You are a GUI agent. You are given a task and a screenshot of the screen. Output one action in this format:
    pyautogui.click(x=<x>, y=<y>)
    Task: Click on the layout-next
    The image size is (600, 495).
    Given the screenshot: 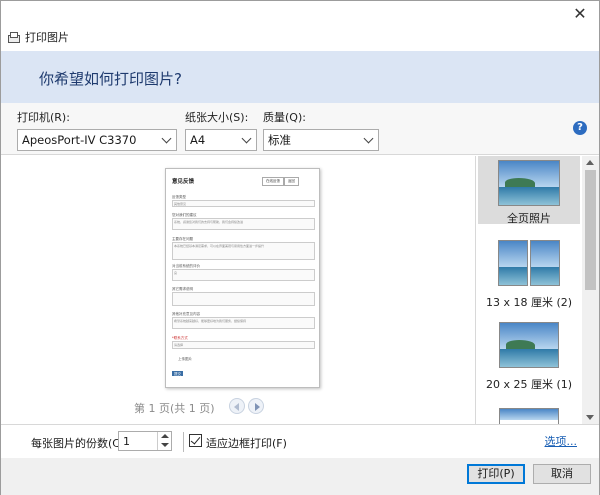 What is the action you would take?
    pyautogui.click(x=529, y=416)
    